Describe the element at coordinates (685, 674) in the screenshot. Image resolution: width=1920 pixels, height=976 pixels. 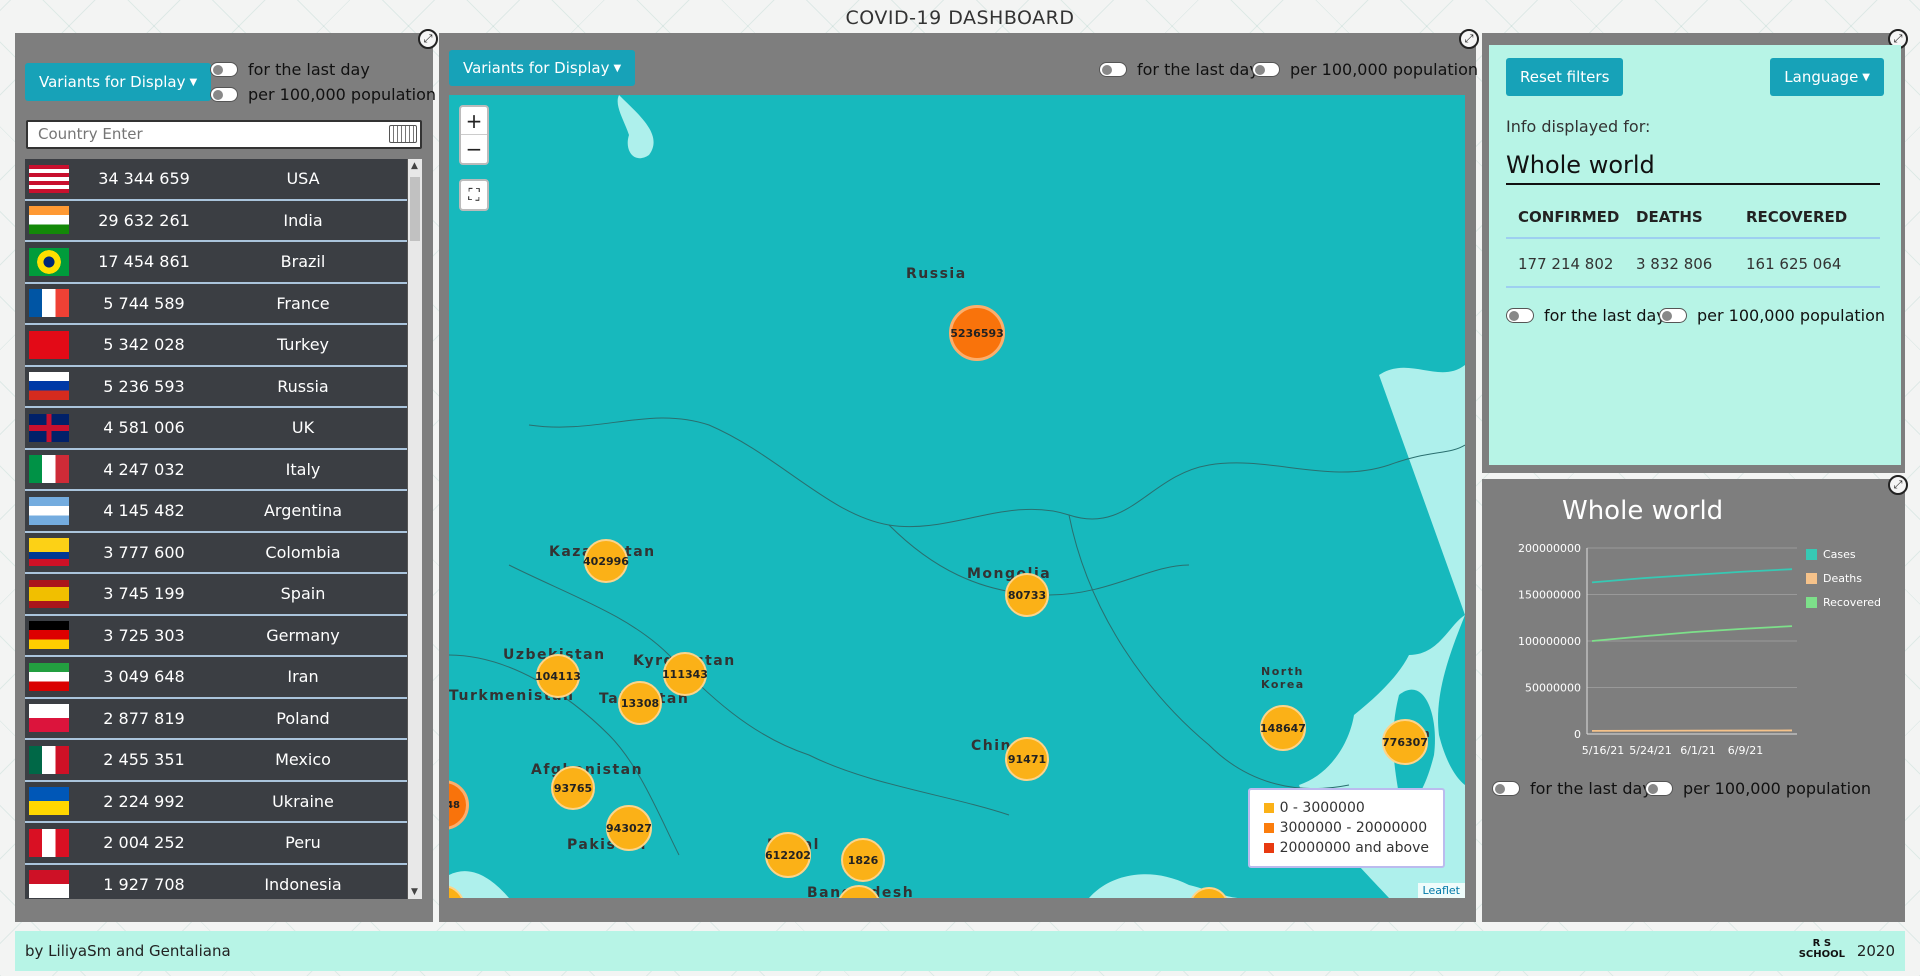
I see `marker-kyrgyzstan: 111343` at that location.